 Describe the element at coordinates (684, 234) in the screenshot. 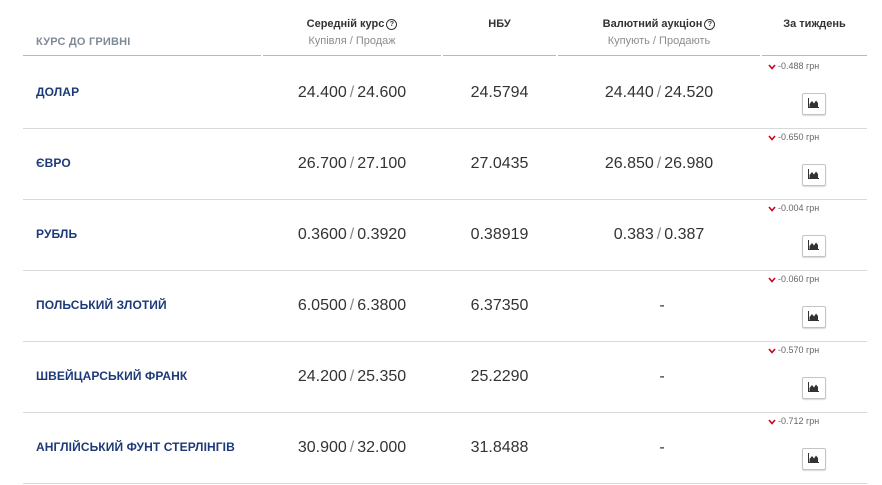

I see `auction-sell: 0.387` at that location.